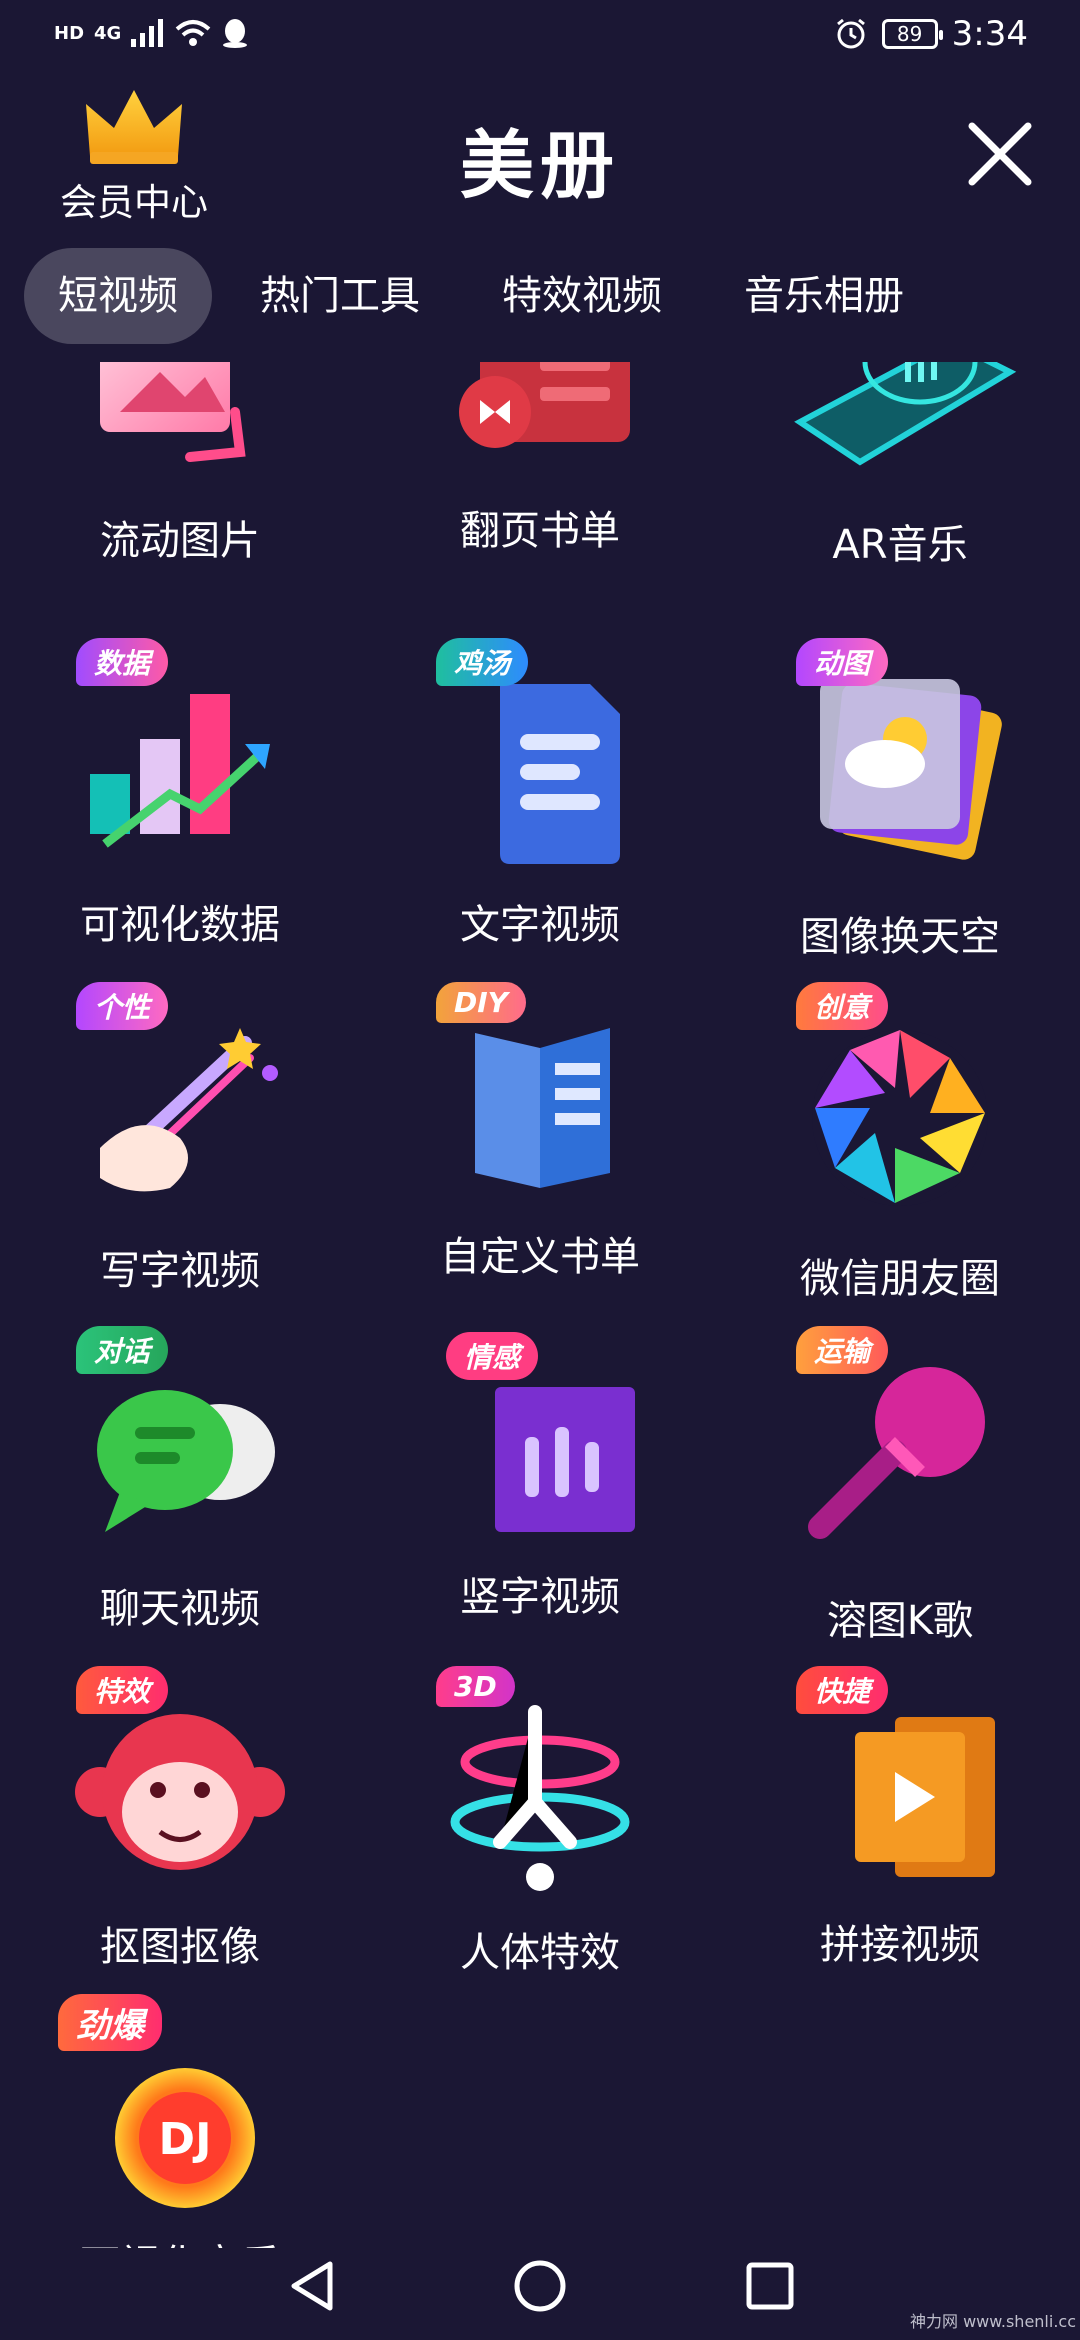 Image resolution: width=1080 pixels, height=2340 pixels. I want to click on clock: 3:34, so click(989, 34).